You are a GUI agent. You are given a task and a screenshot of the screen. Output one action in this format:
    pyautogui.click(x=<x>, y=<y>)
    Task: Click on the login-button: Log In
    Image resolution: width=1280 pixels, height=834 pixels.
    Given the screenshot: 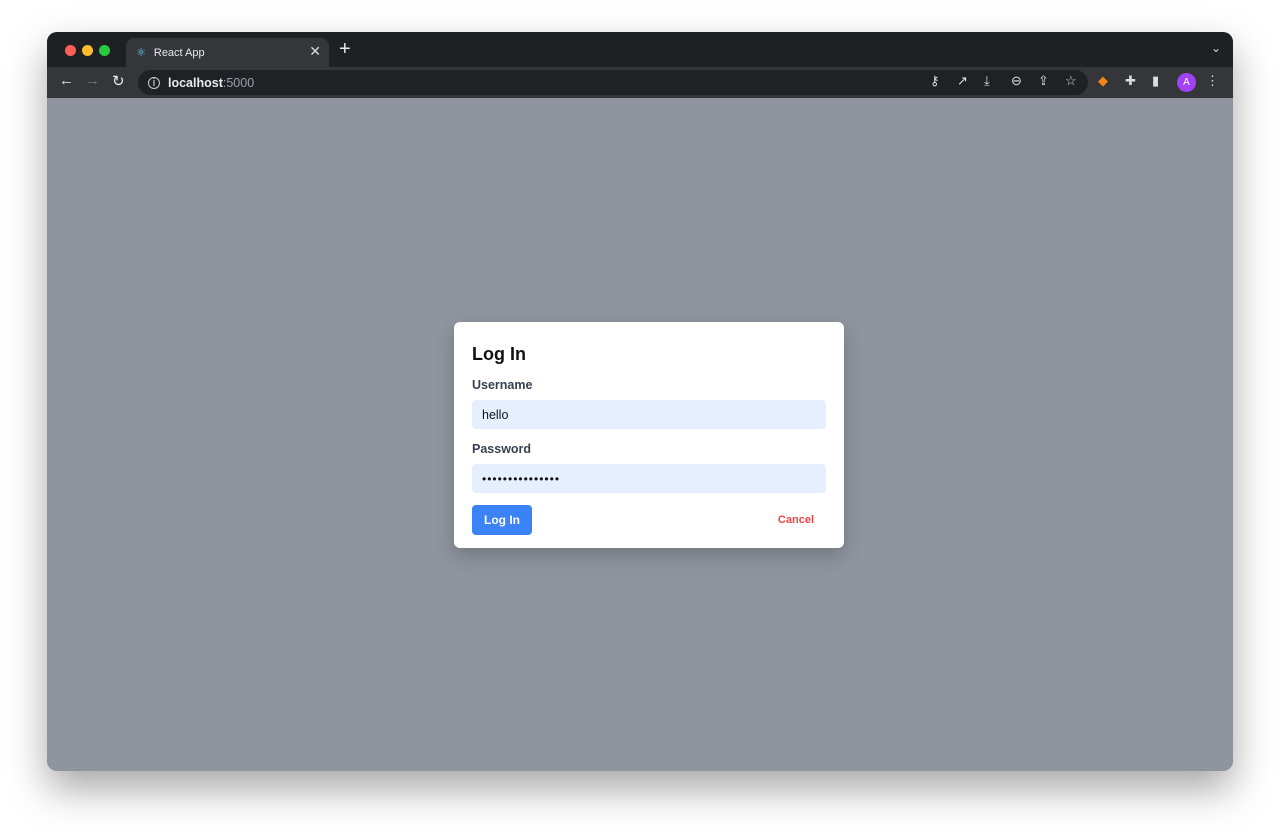 What is the action you would take?
    pyautogui.click(x=502, y=520)
    